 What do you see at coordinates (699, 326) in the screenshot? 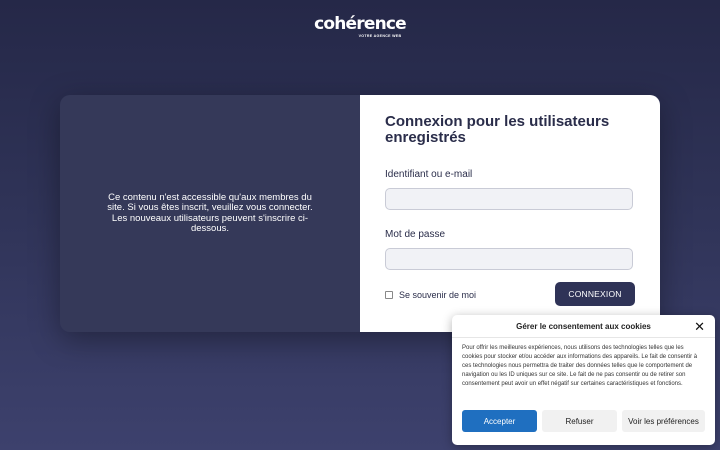
I see `close-icon: ✕` at bounding box center [699, 326].